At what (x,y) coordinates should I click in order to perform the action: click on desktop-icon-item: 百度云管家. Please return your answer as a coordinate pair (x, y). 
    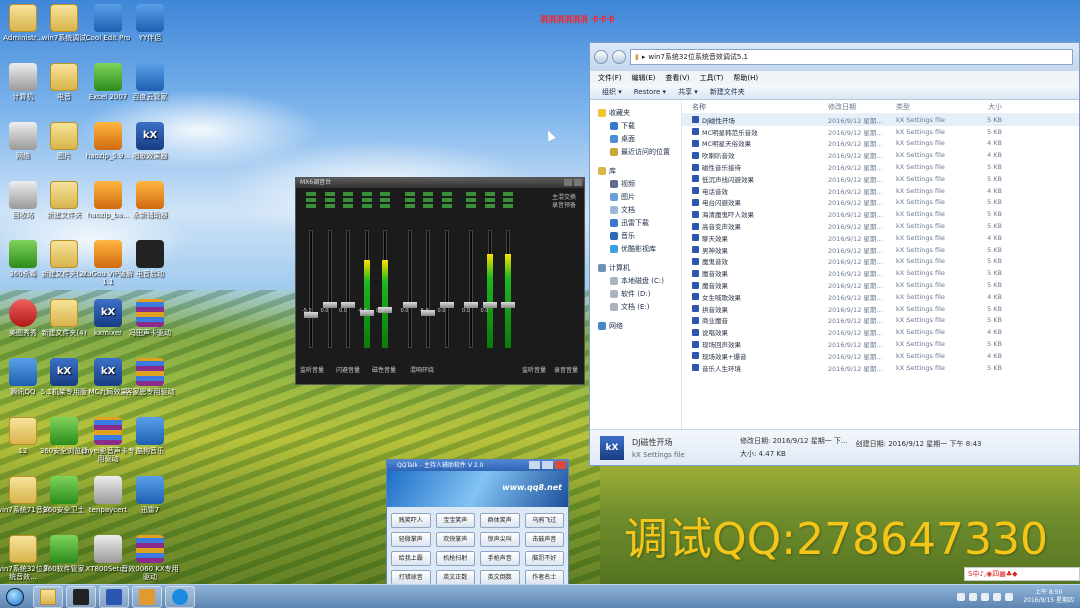
    Looking at the image, I should click on (150, 82).